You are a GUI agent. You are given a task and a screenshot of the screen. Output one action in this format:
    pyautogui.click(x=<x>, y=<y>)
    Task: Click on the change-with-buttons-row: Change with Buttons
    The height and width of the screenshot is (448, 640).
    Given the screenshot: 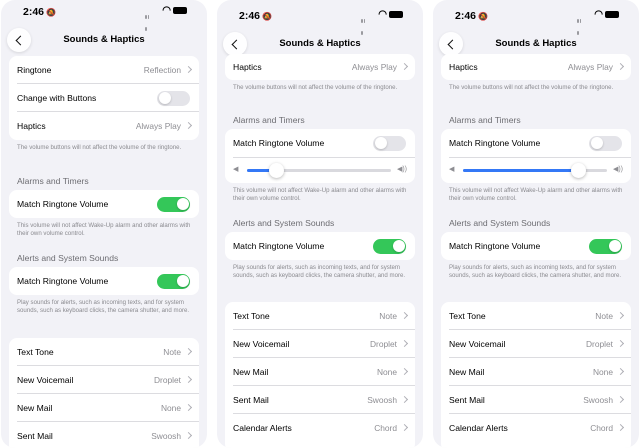 What is the action you would take?
    pyautogui.click(x=104, y=98)
    